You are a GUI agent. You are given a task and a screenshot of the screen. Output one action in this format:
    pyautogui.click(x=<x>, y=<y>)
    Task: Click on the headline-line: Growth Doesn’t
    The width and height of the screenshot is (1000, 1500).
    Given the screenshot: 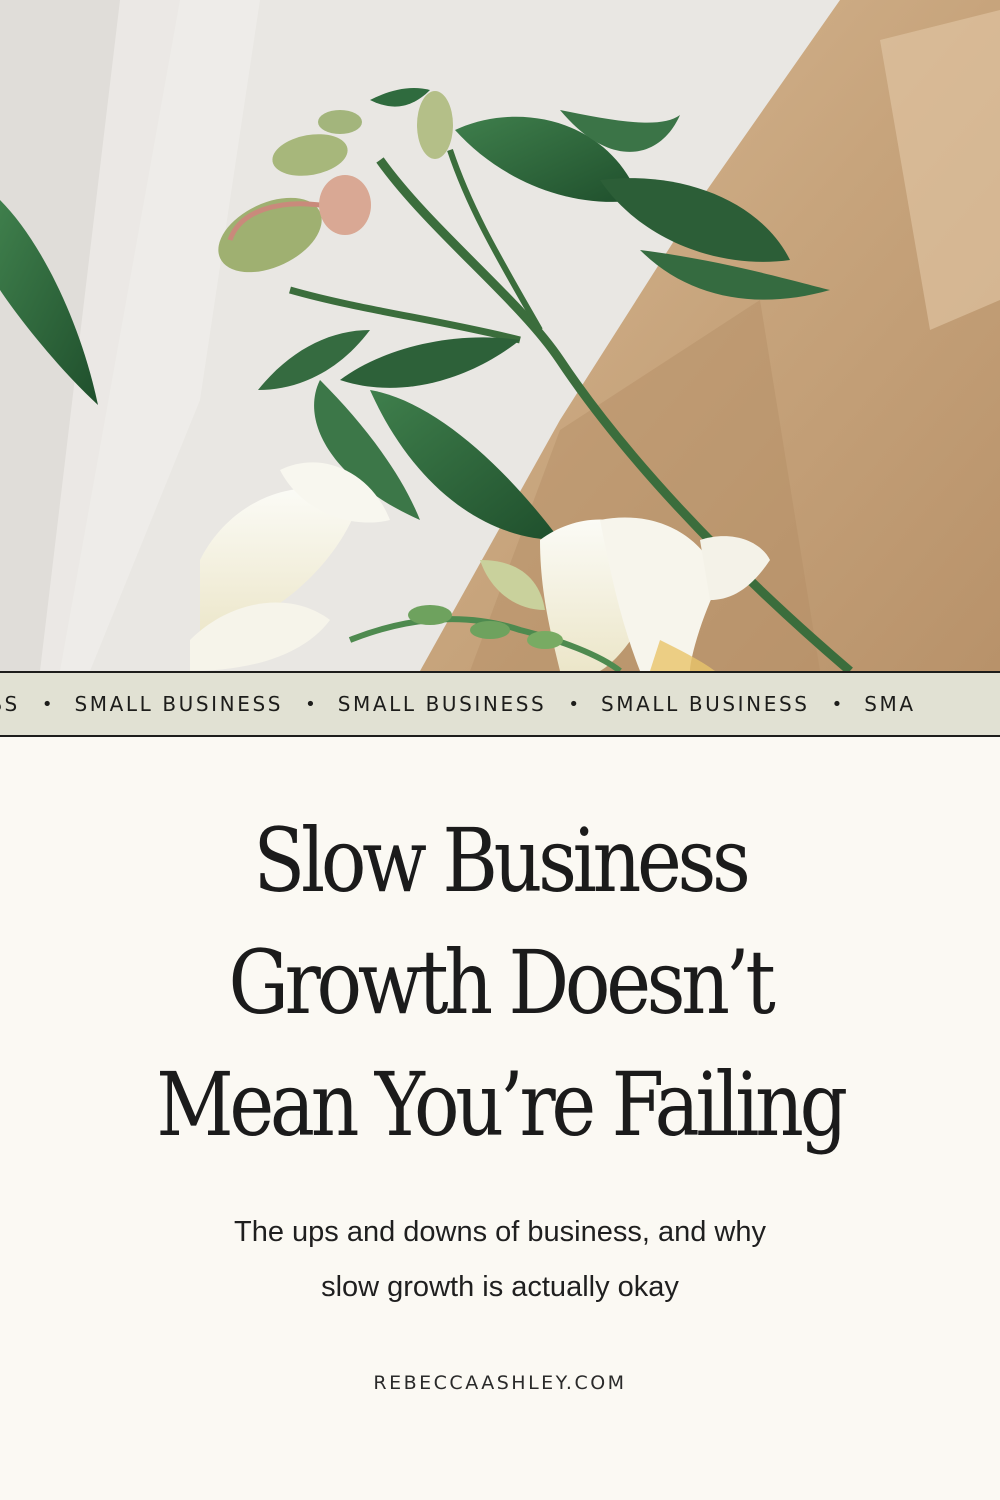 What is the action you would take?
    pyautogui.click(x=501, y=982)
    